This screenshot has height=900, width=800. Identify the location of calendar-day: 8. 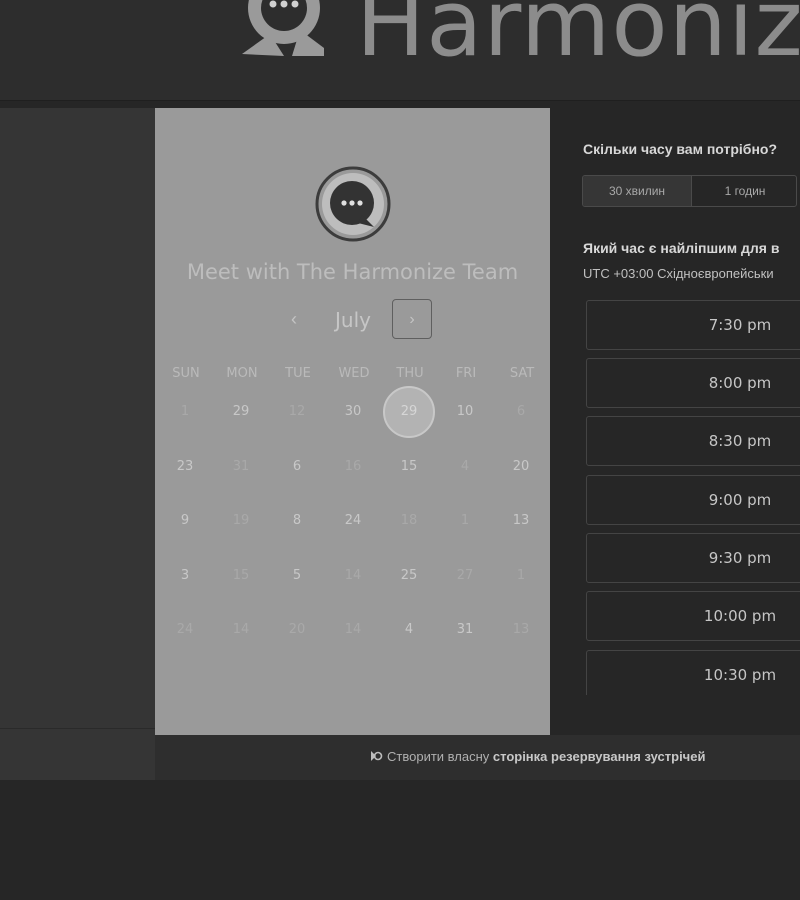
(297, 521).